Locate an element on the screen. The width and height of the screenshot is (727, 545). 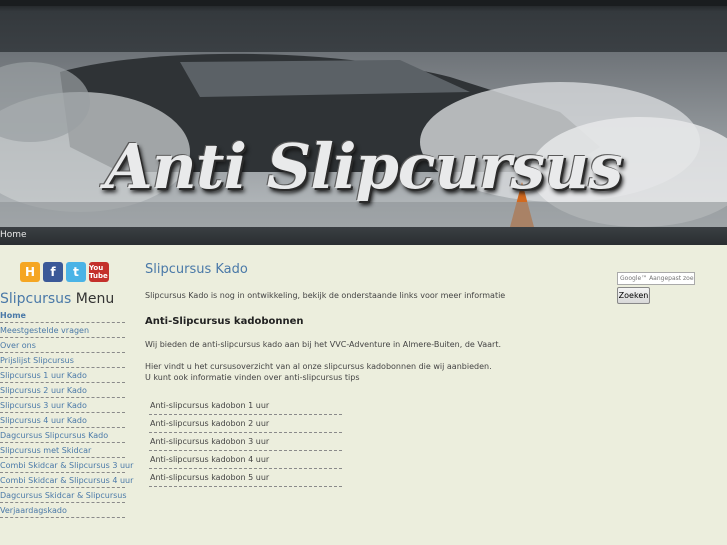
sidebar-item-1-hour: Slipcursus 1 uur Kado is located at coordinates (62, 375).